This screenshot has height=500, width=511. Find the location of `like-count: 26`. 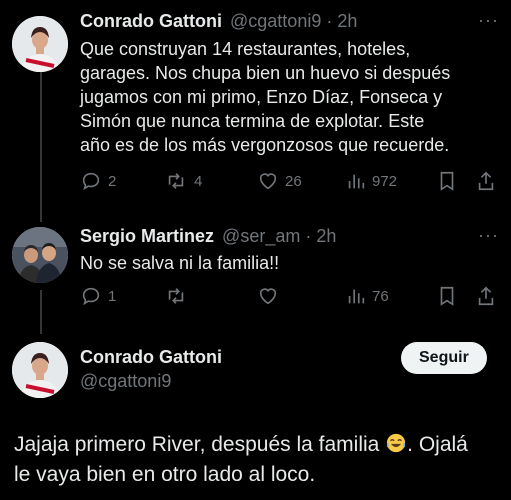

like-count: 26 is located at coordinates (293, 181).